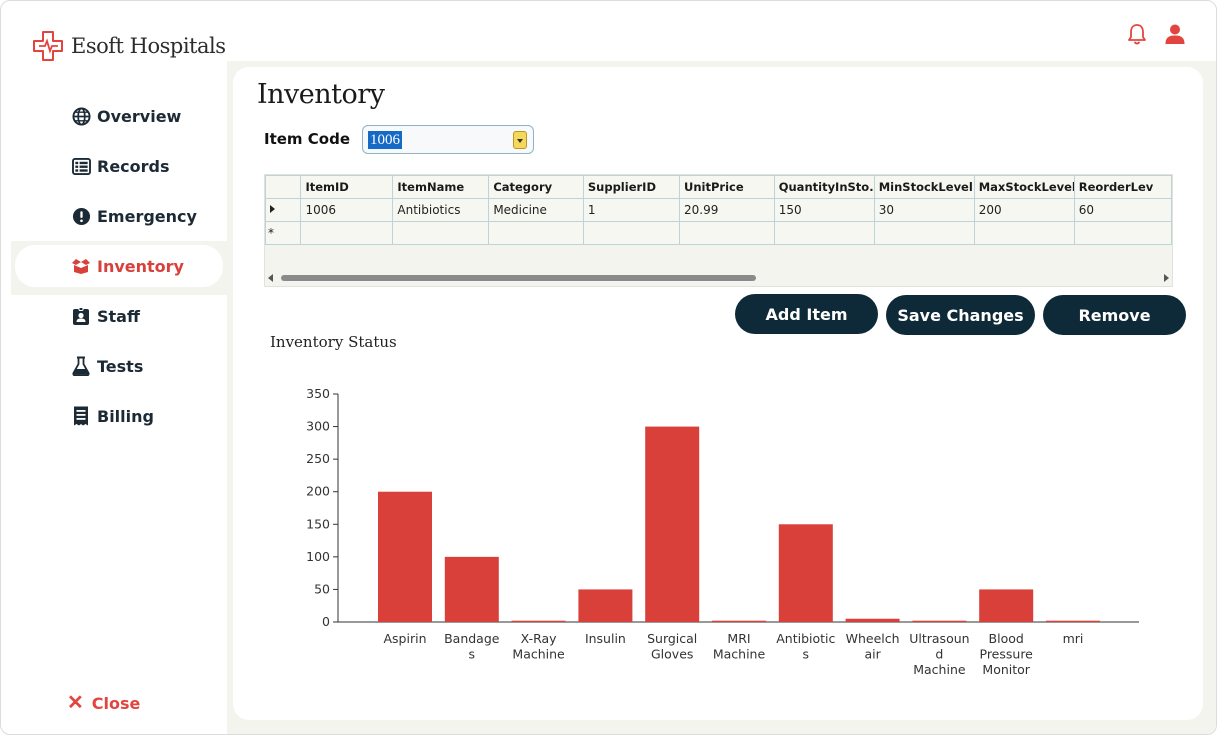 This screenshot has height=735, width=1217. Describe the element at coordinates (283, 210) in the screenshot. I see `row-selector` at that location.